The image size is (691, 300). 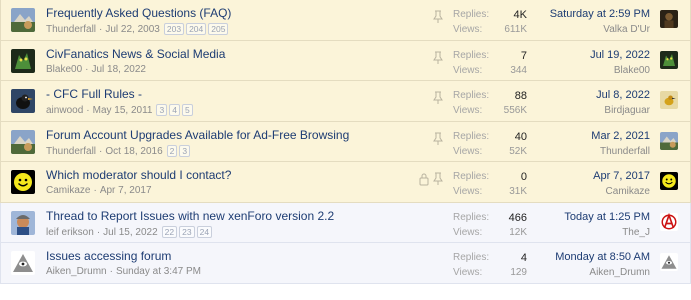 I want to click on last-poster: Camikaze, so click(x=628, y=191).